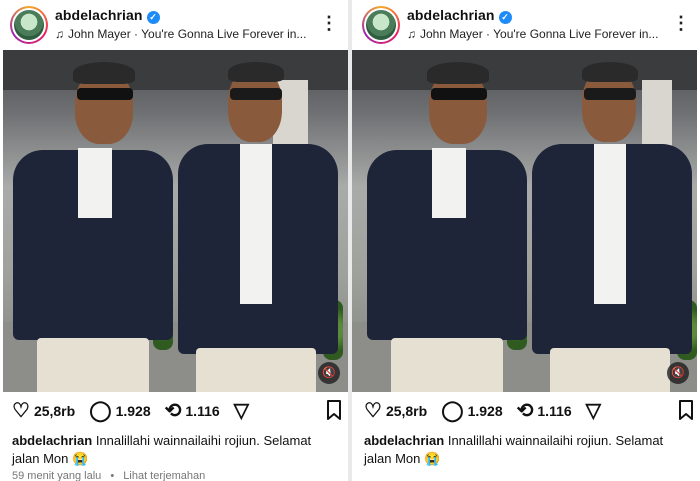 The image size is (700, 481). I want to click on translate-link: Lihat terjemahan, so click(164, 475).